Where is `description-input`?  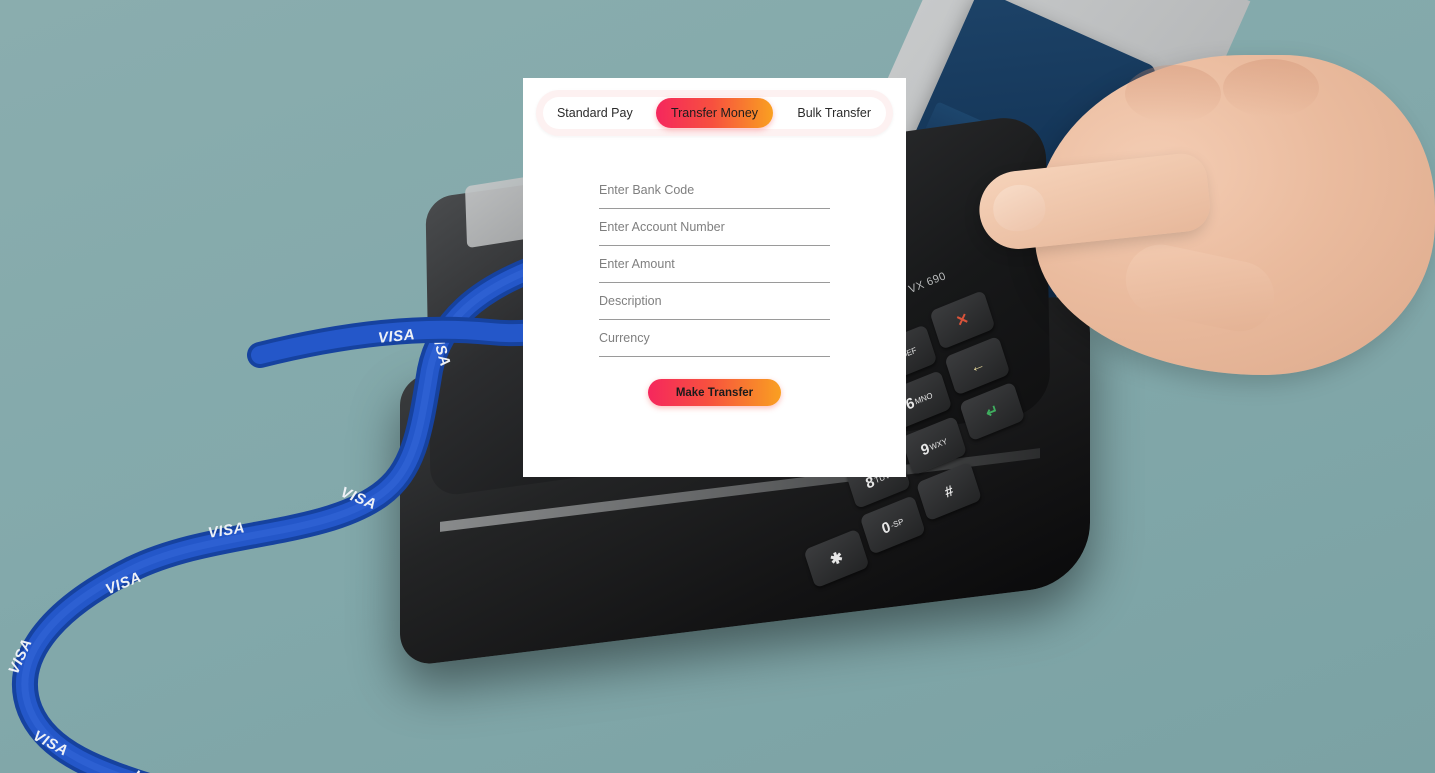
description-input is located at coordinates (714, 301).